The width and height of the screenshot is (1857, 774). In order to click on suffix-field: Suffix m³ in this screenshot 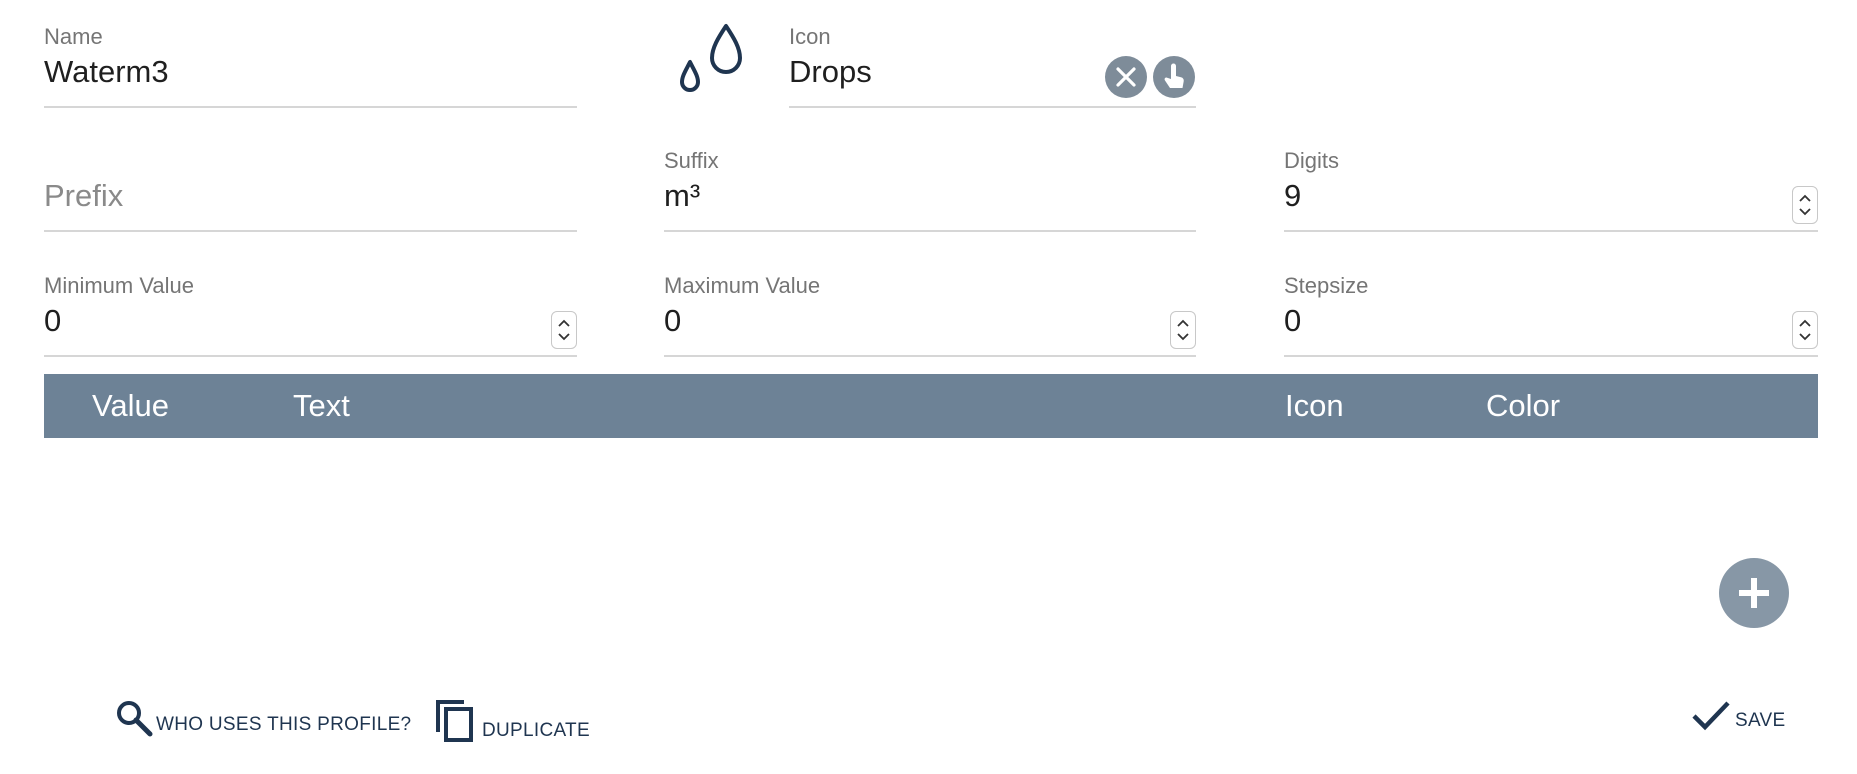, I will do `click(930, 190)`.